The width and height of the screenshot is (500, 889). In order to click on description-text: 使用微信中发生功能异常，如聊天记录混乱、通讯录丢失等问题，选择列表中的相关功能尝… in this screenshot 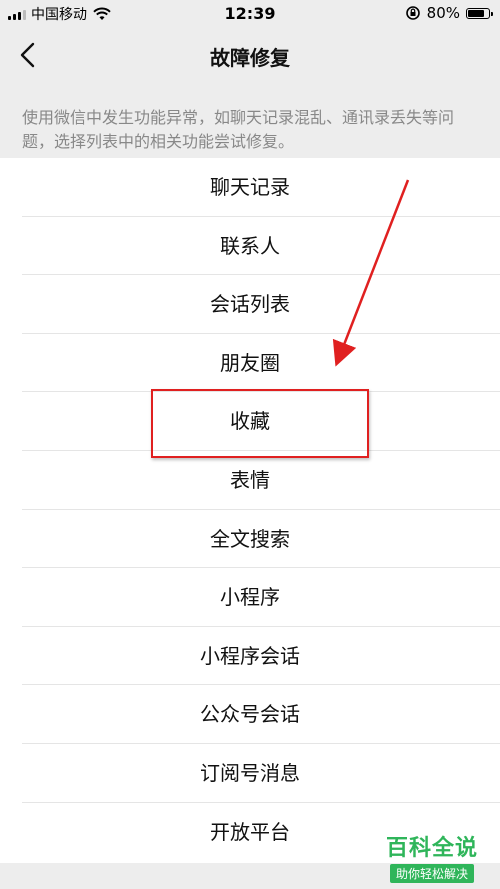, I will do `click(238, 129)`.